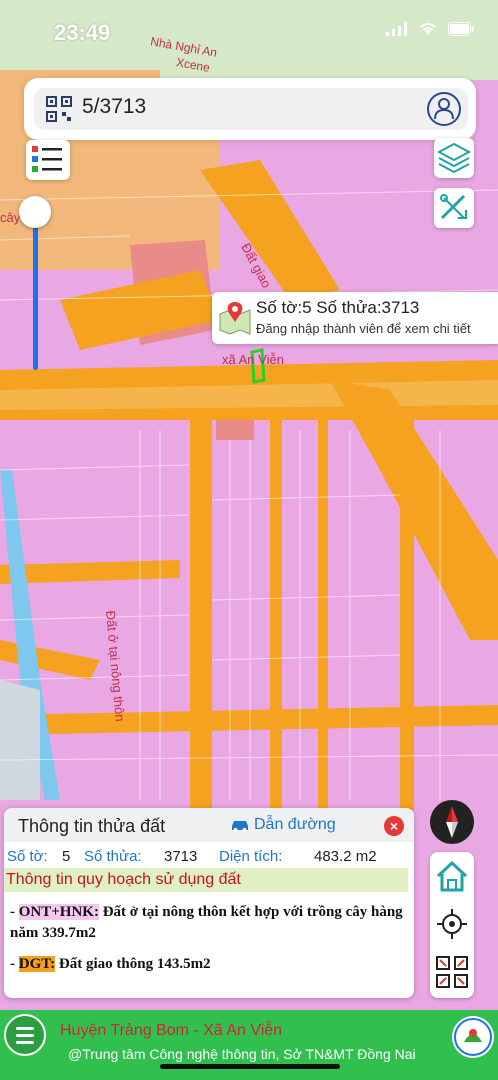 The width and height of the screenshot is (498, 1080). Describe the element at coordinates (59, 109) in the screenshot. I see `qr-scan-icon` at that location.